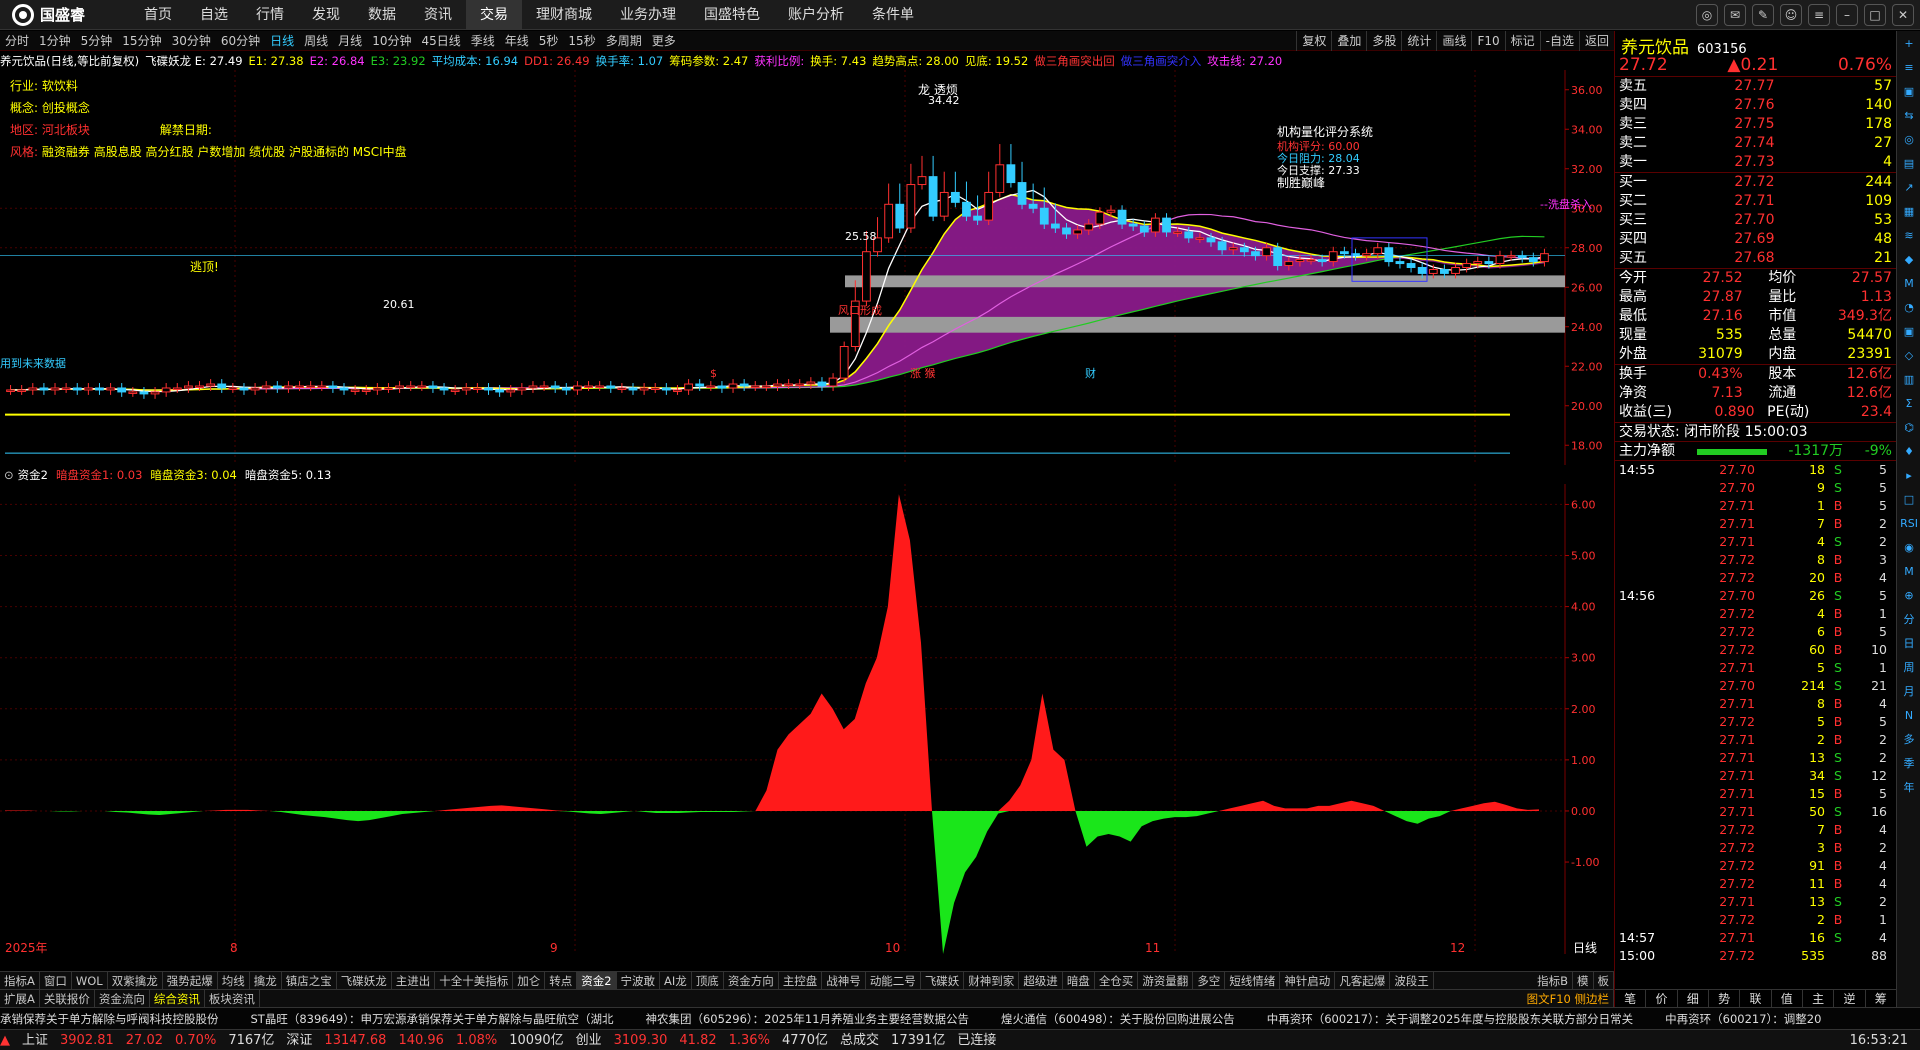 The image size is (1920, 1050). I want to click on indicator-tab-9: 主进出, so click(414, 980).